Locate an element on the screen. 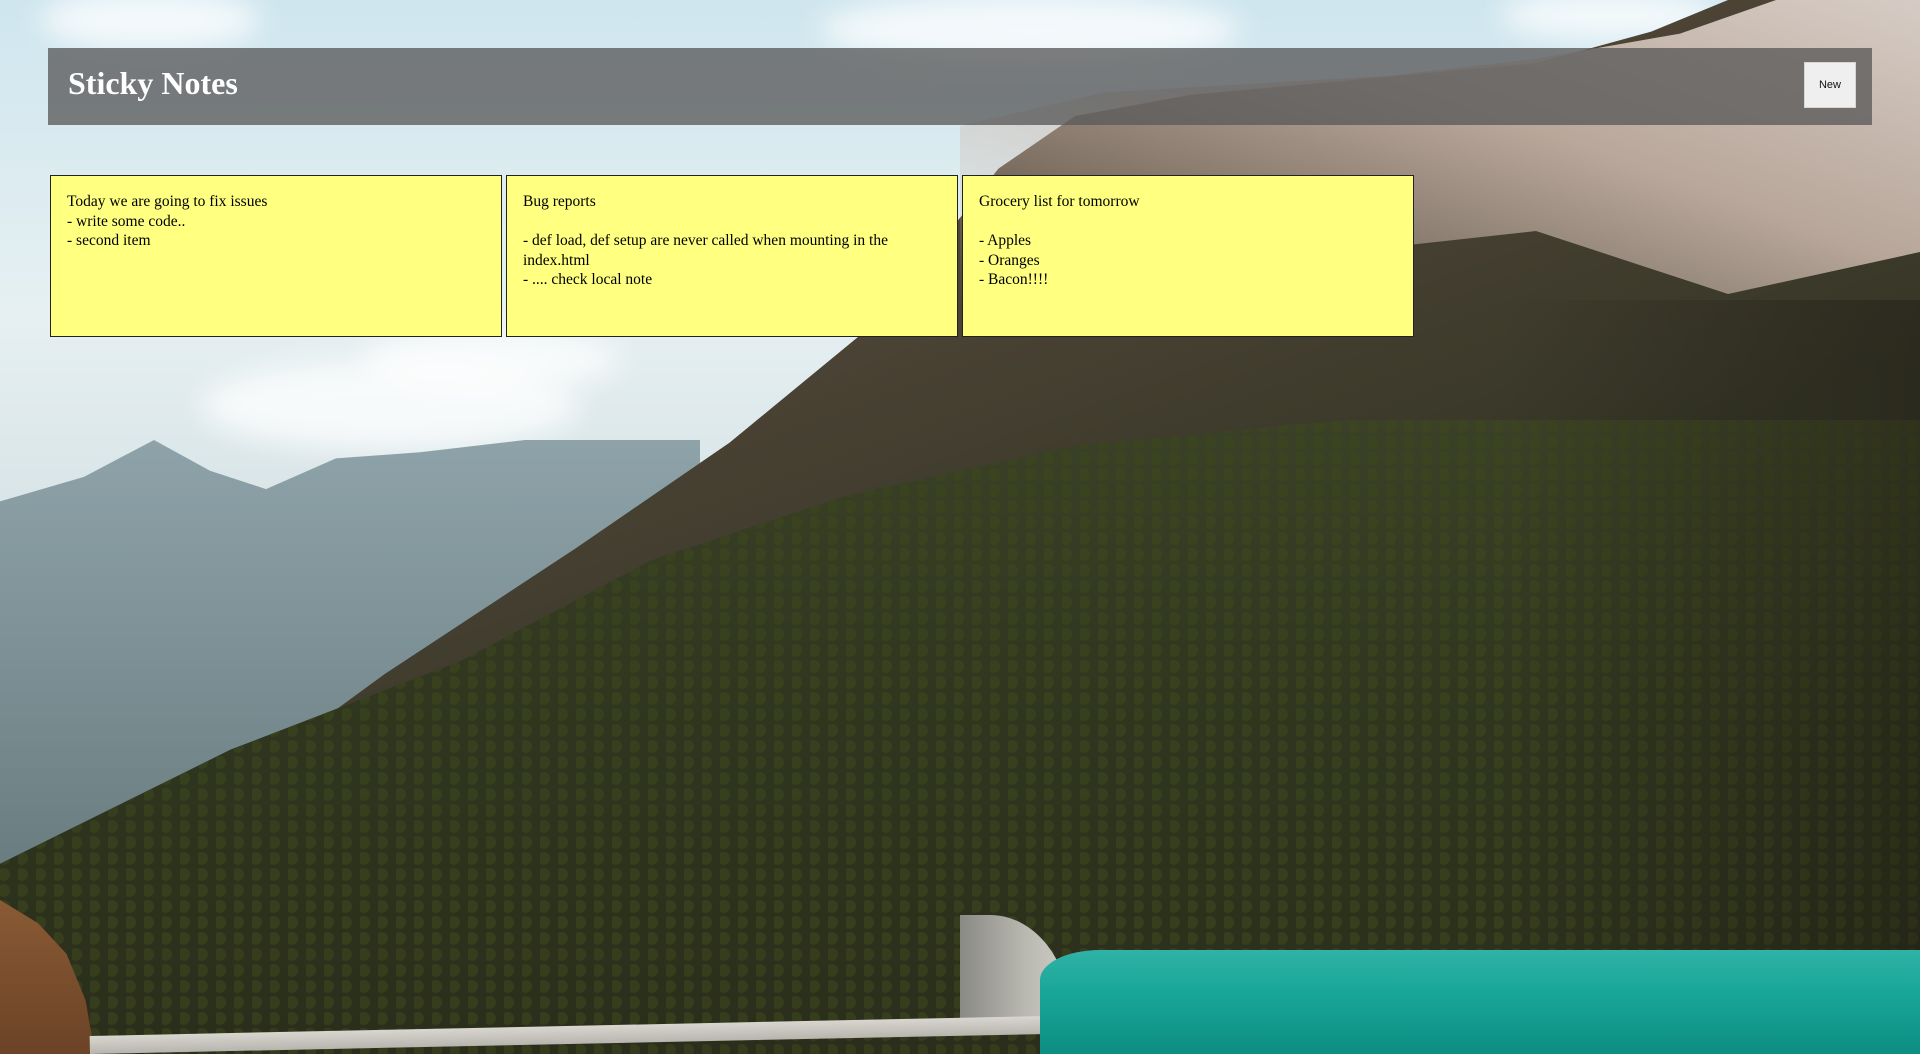 The image size is (1920, 1054). background-cloud is located at coordinates (490, 360).